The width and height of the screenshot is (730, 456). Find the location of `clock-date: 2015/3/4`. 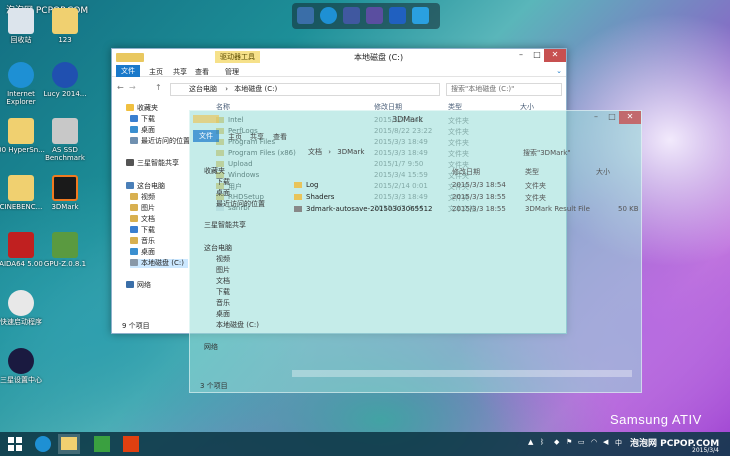

clock-date: 2015/3/4 is located at coordinates (705, 450).